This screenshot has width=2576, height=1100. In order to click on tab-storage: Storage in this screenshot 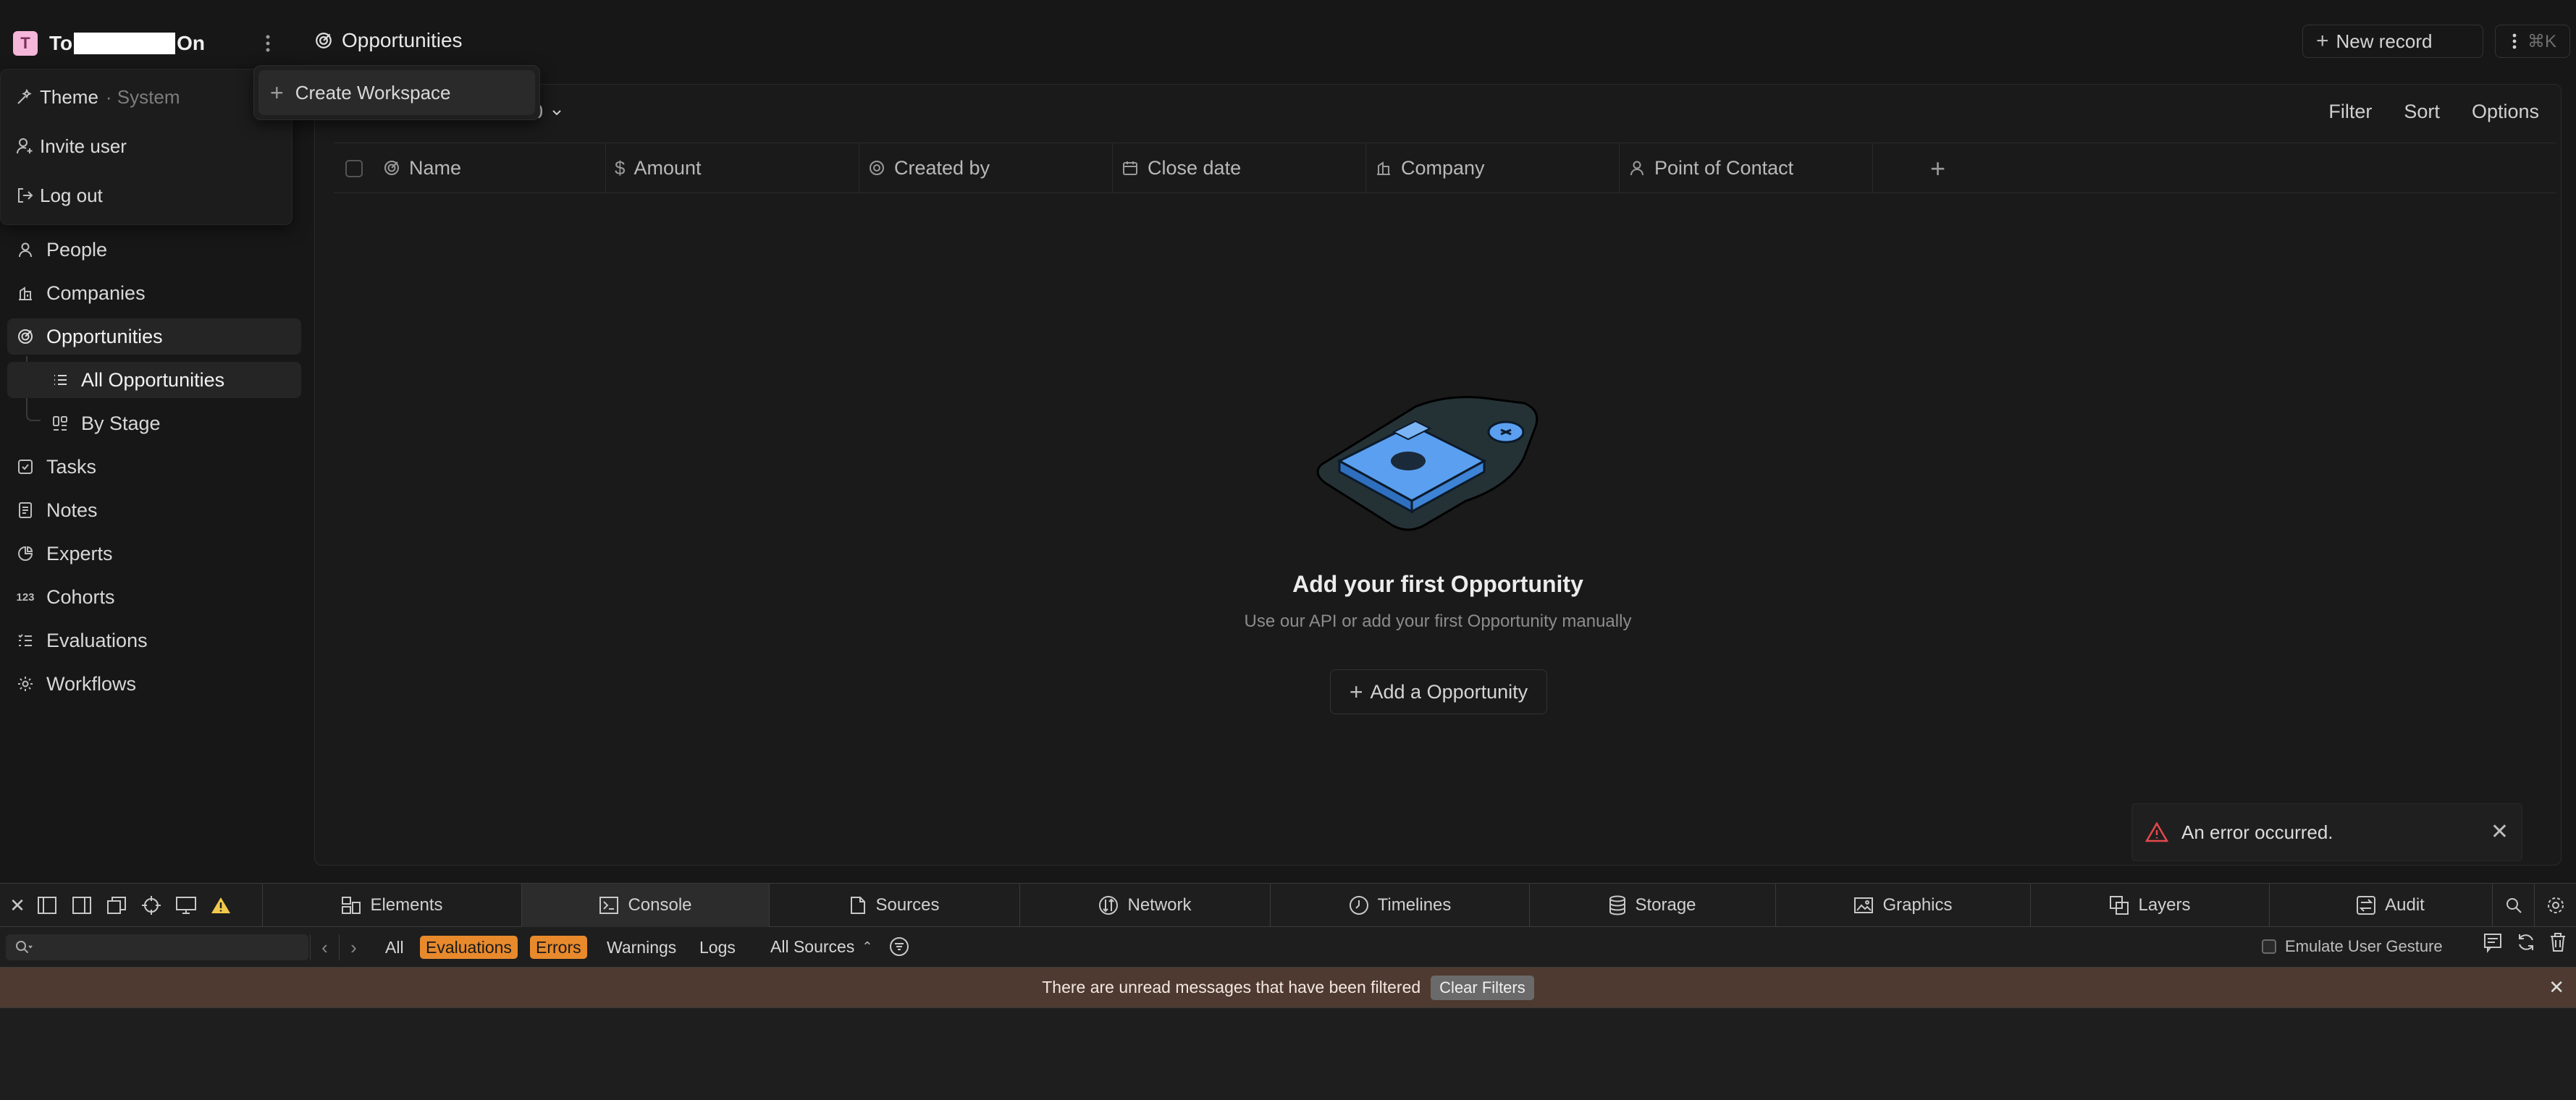, I will do `click(1652, 905)`.